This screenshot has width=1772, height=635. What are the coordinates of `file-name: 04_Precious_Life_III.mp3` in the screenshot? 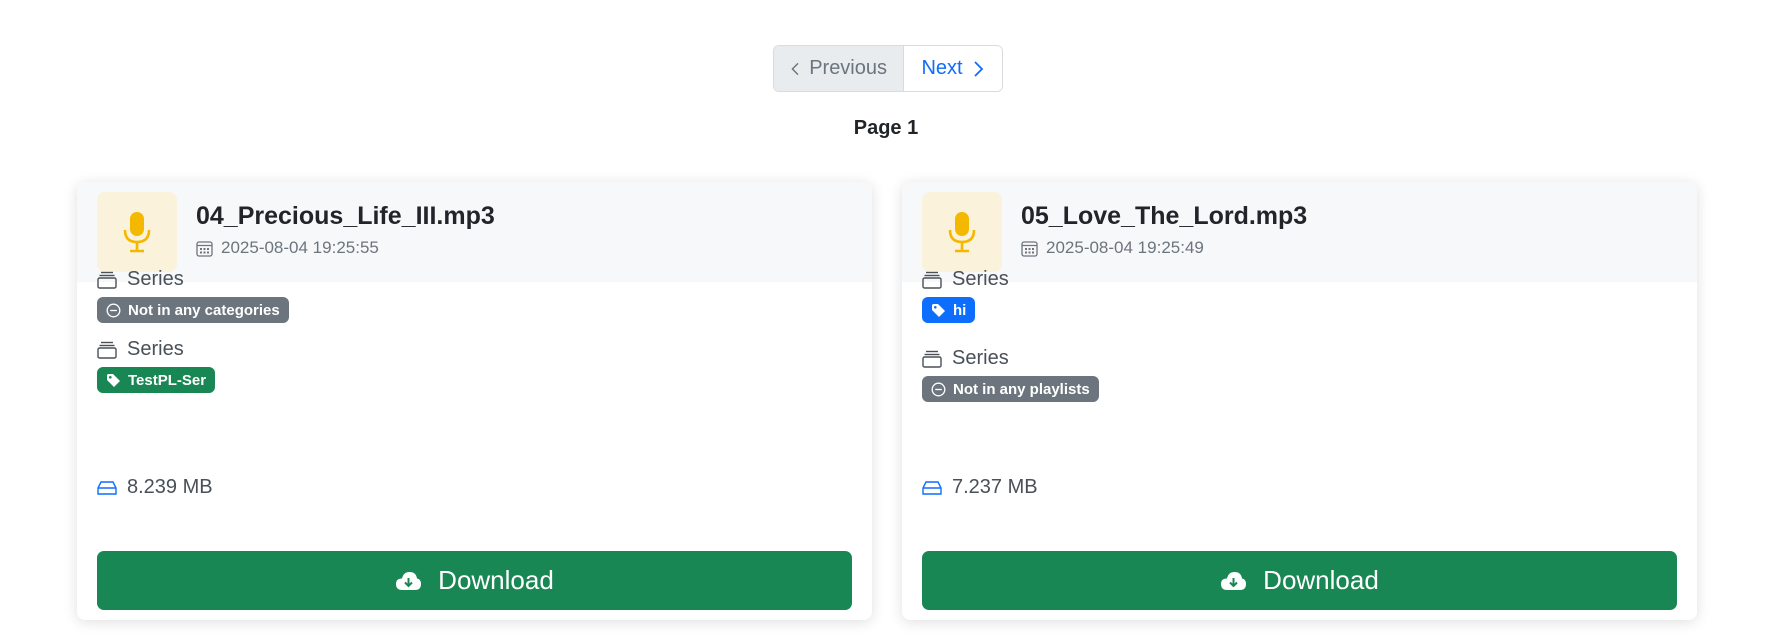 It's located at (345, 216).